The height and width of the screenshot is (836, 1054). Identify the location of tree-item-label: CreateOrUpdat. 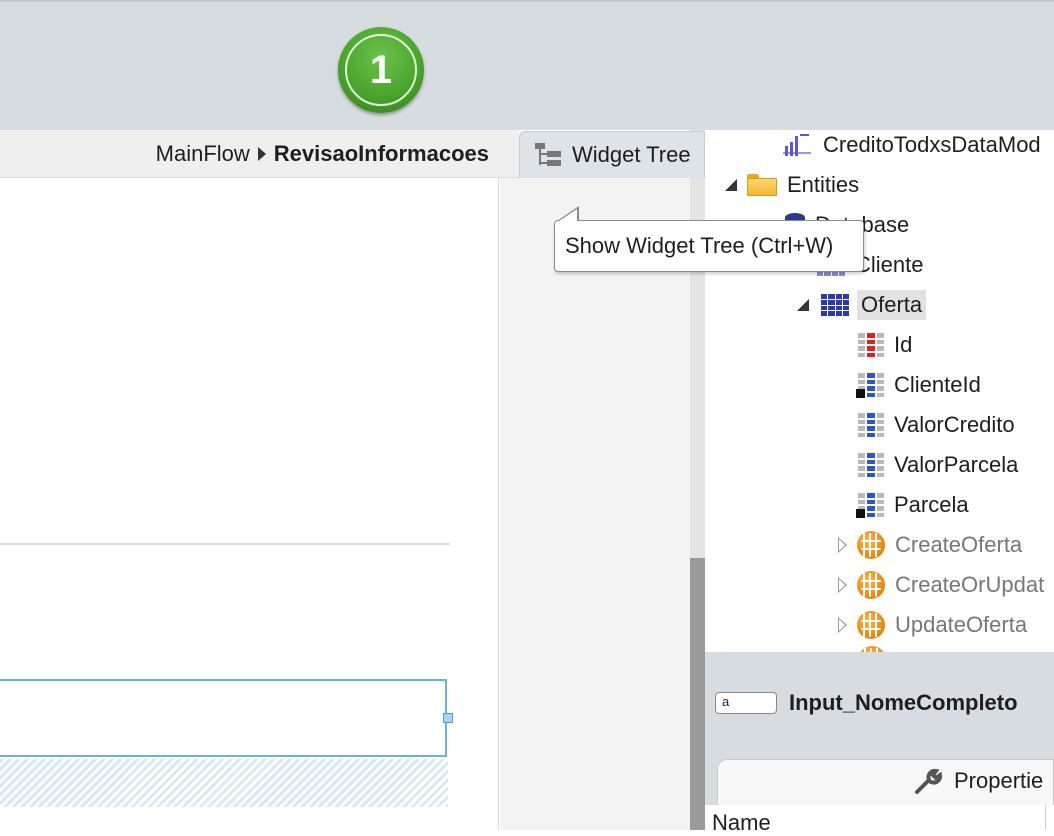
(970, 584).